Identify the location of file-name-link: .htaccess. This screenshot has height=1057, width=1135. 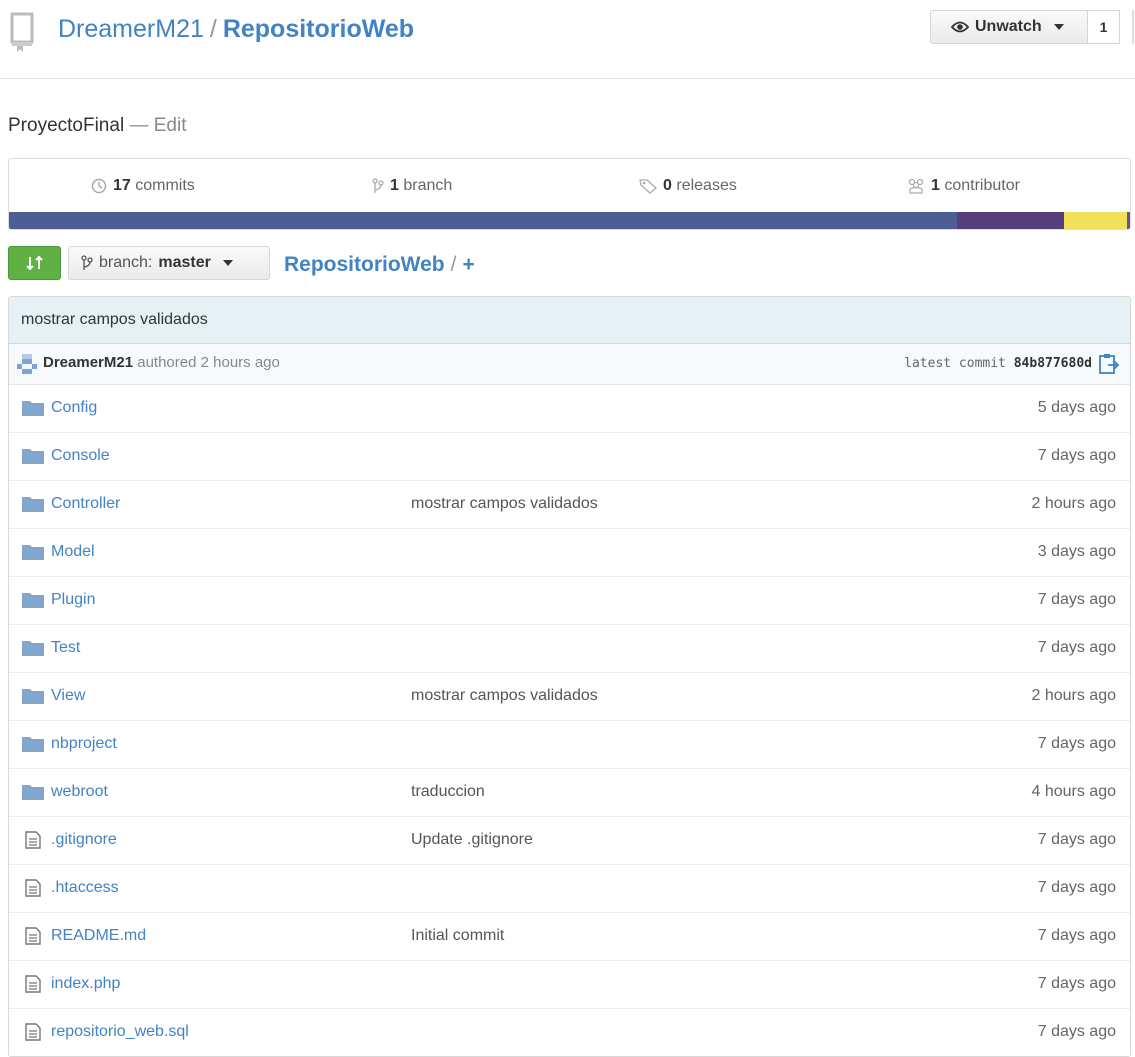
(85, 888).